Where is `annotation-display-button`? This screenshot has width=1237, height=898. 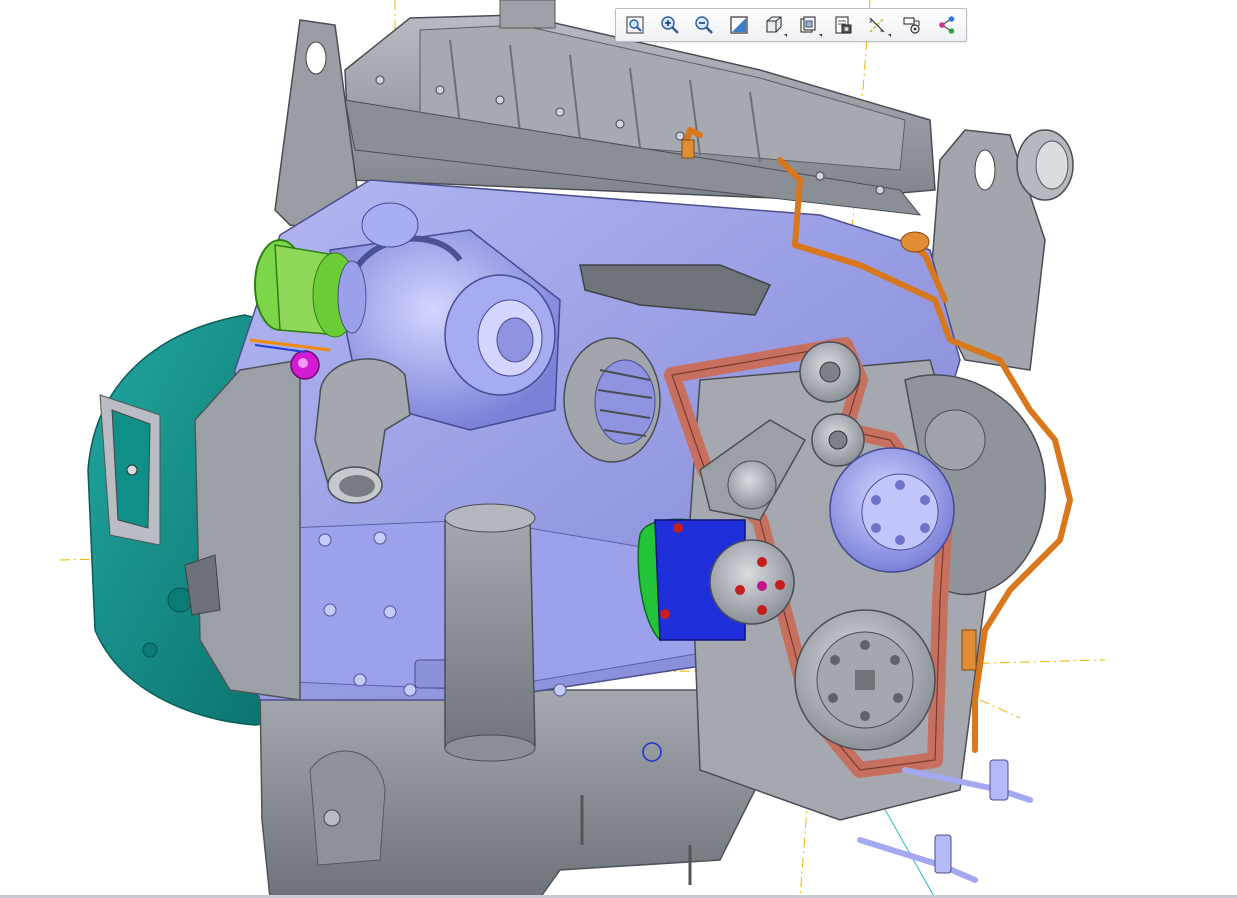 annotation-display-button is located at coordinates (946, 25).